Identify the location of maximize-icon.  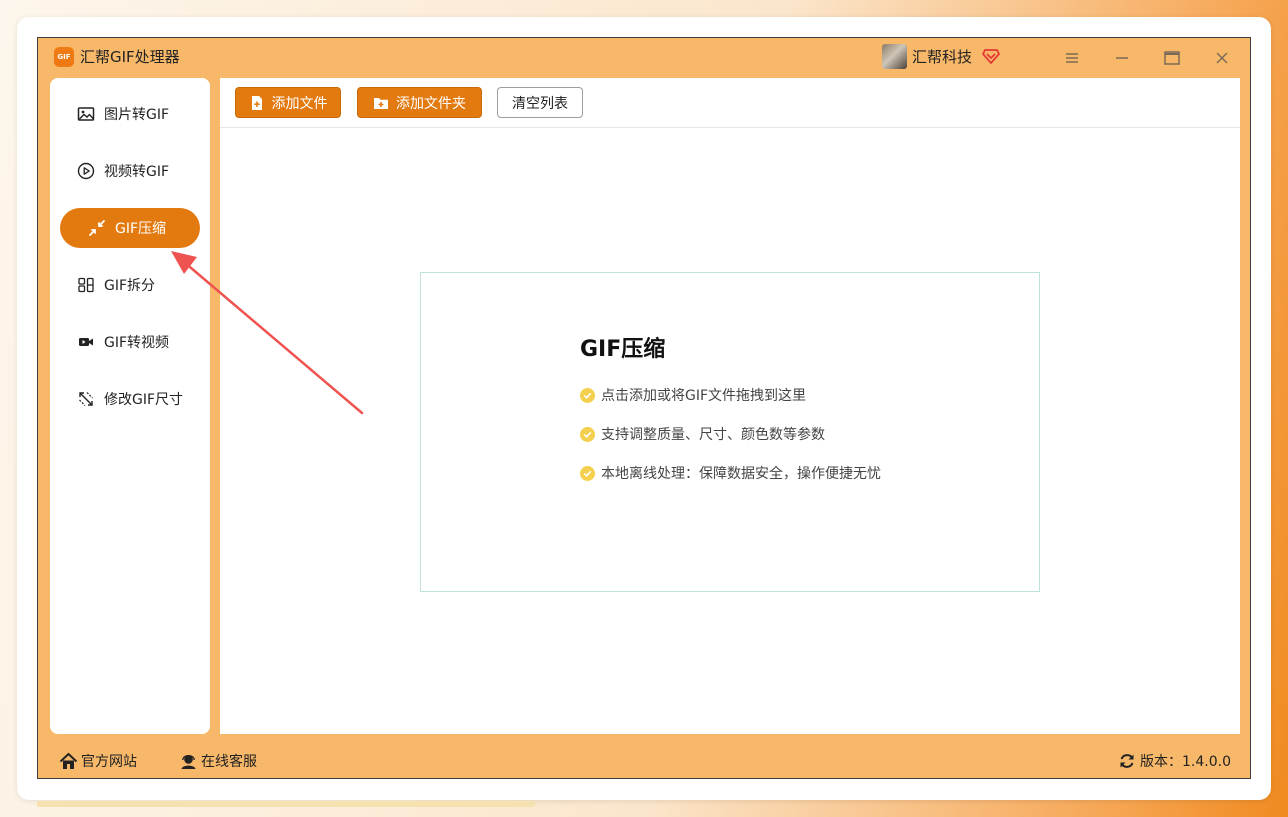
(1172, 58).